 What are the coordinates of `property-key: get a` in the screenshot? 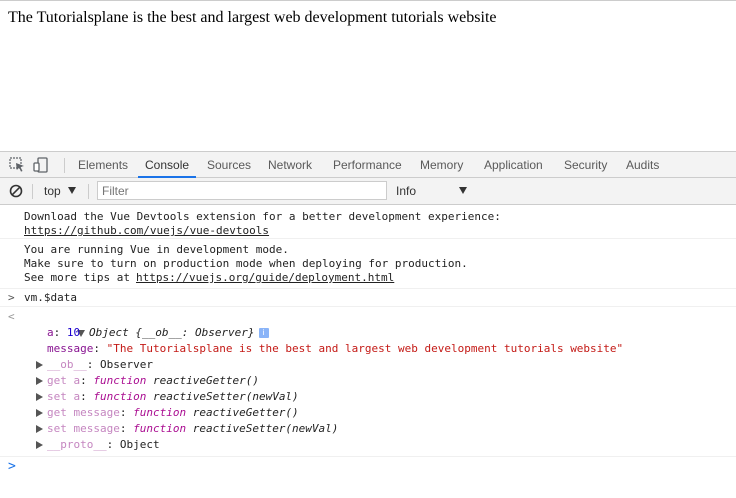 It's located at (64, 380).